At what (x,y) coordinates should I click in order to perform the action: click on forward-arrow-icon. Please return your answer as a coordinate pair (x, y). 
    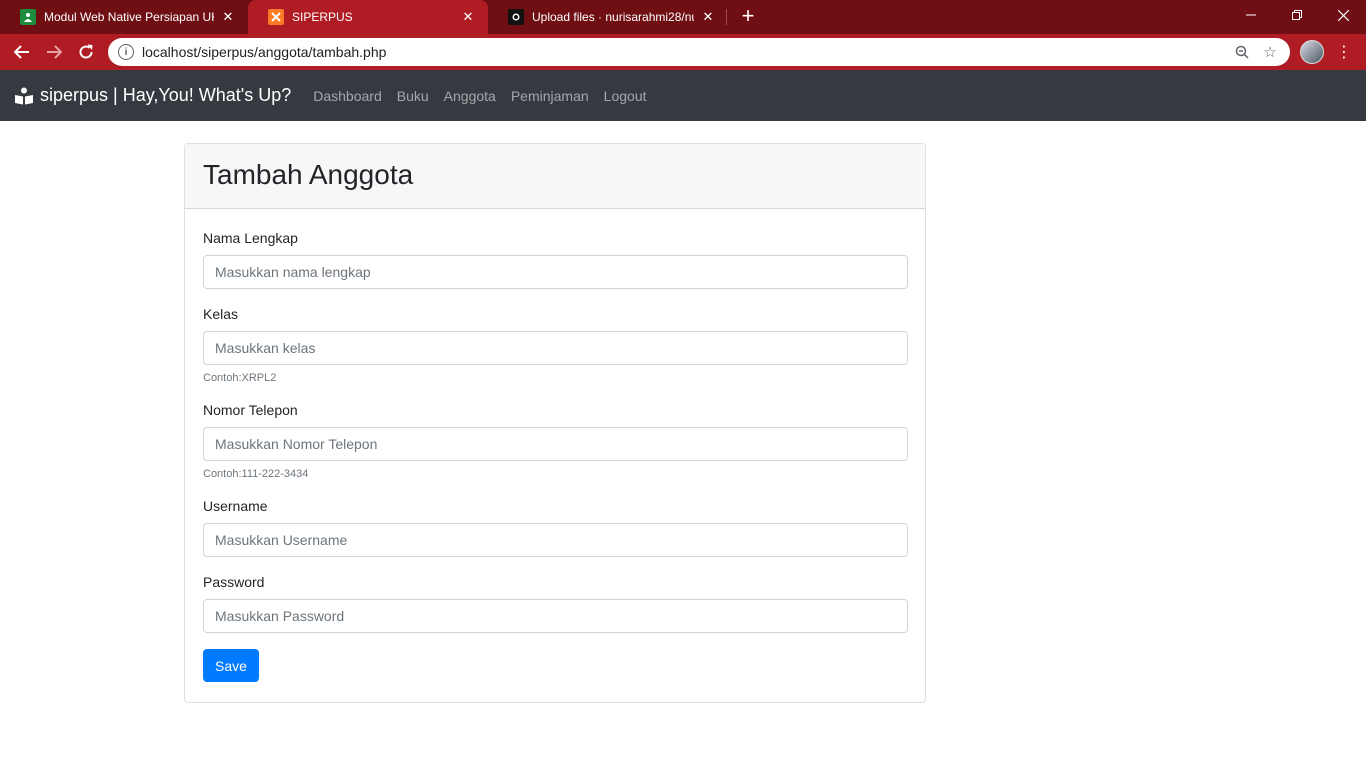
    Looking at the image, I should click on (54, 52).